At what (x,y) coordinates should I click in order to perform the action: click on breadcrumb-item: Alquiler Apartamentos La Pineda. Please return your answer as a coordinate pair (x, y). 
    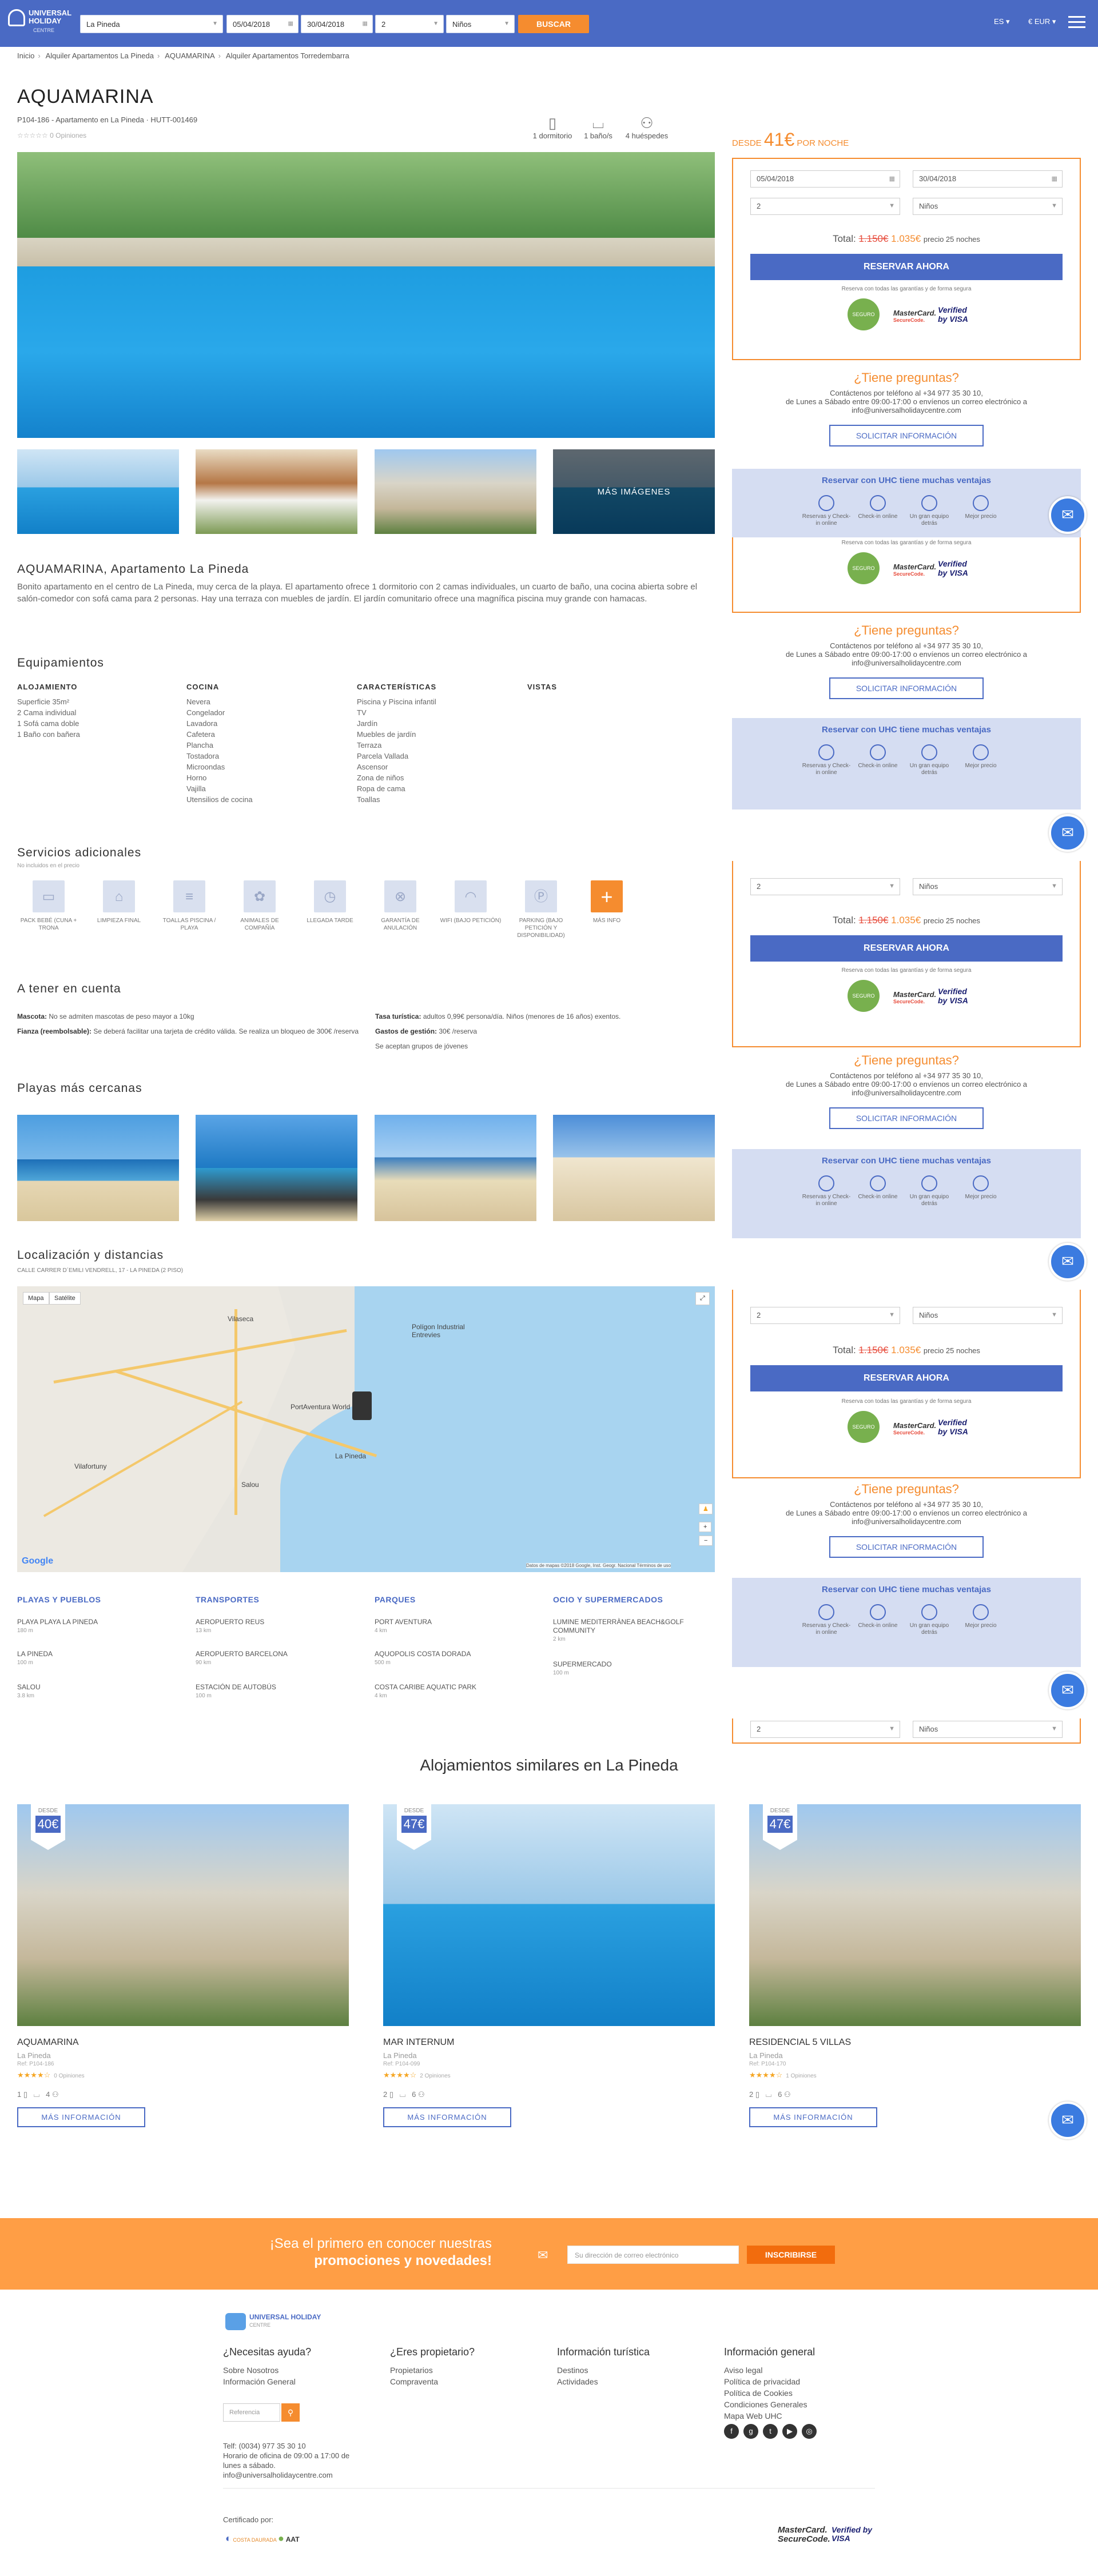
    Looking at the image, I should click on (100, 55).